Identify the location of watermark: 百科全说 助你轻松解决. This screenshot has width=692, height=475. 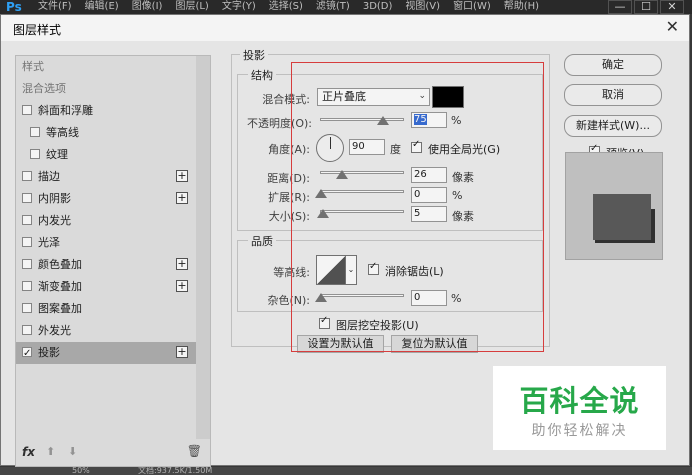
(579, 408).